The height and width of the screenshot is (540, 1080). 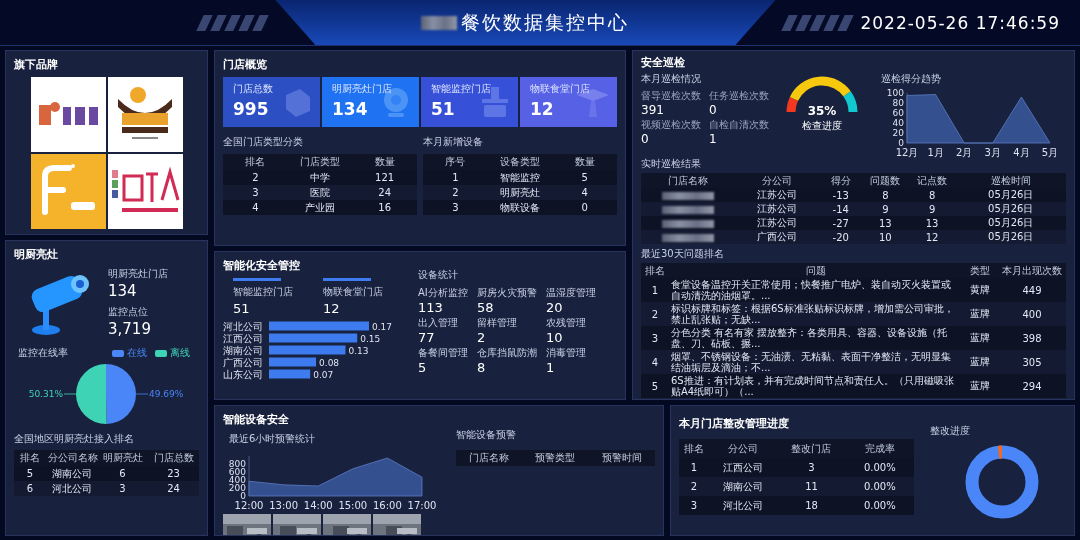 What do you see at coordinates (980, 290) in the screenshot?
I see `table-cell: 黄牌` at bounding box center [980, 290].